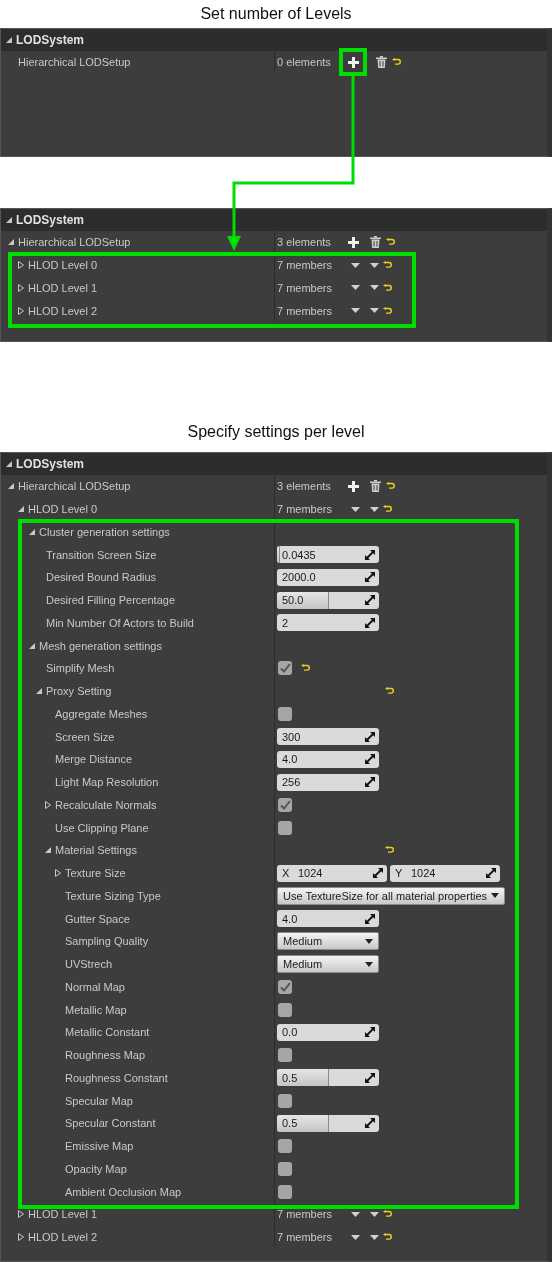 Image resolution: width=552 pixels, height=1262 pixels. I want to click on property-label: Sampling Quality, so click(107, 941).